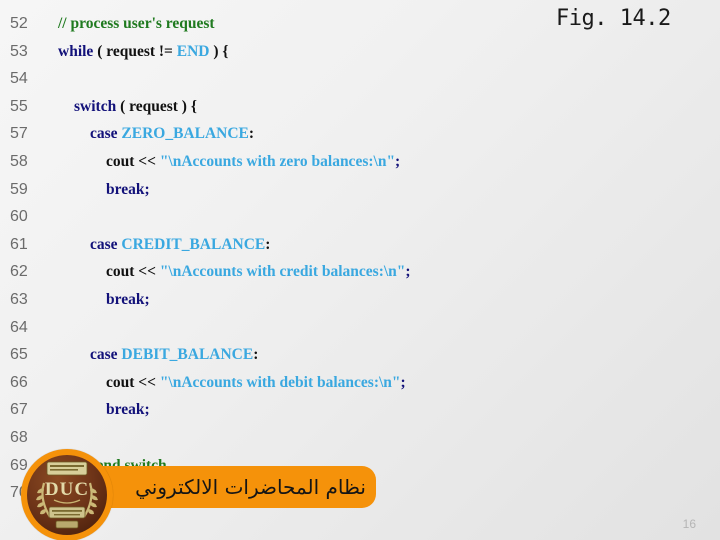  What do you see at coordinates (19, 189) in the screenshot?
I see `code-line-number: 59` at bounding box center [19, 189].